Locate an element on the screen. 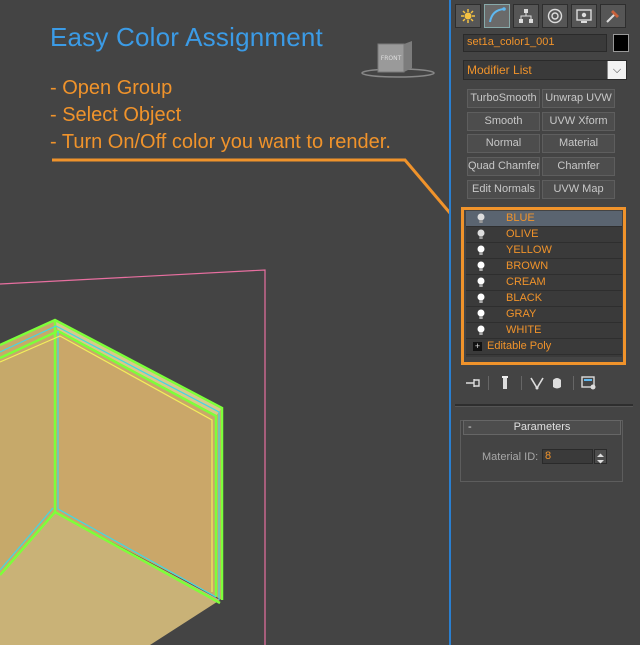 This screenshot has height=645, width=640. parameters-title: Parameters is located at coordinates (542, 427).